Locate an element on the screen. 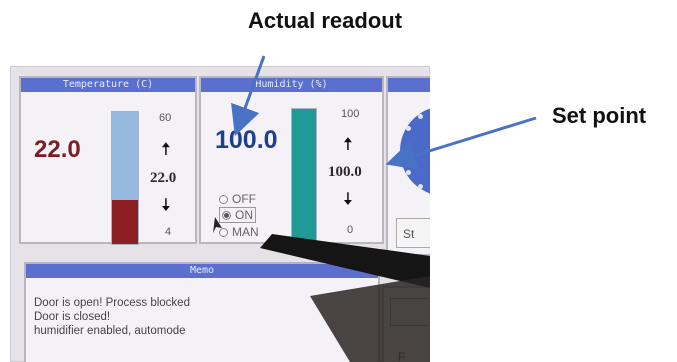 The width and height of the screenshot is (677, 362). set-point-arrow is located at coordinates (461, 143).